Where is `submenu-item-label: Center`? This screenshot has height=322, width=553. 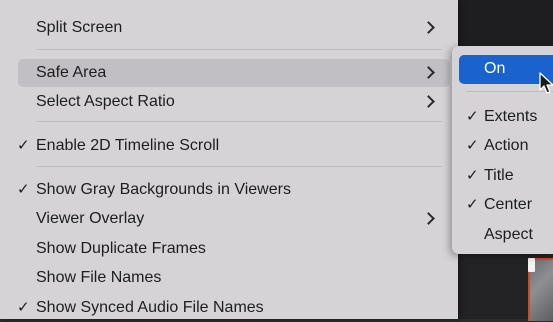 submenu-item-label: Center is located at coordinates (508, 204).